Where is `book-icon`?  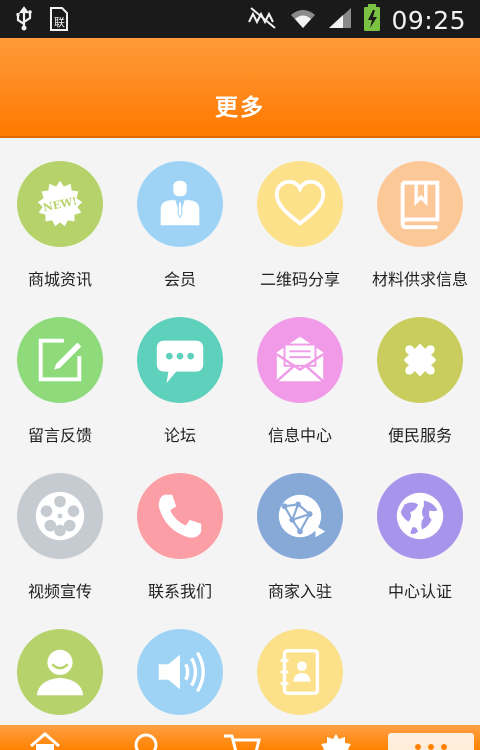
book-icon is located at coordinates (420, 205).